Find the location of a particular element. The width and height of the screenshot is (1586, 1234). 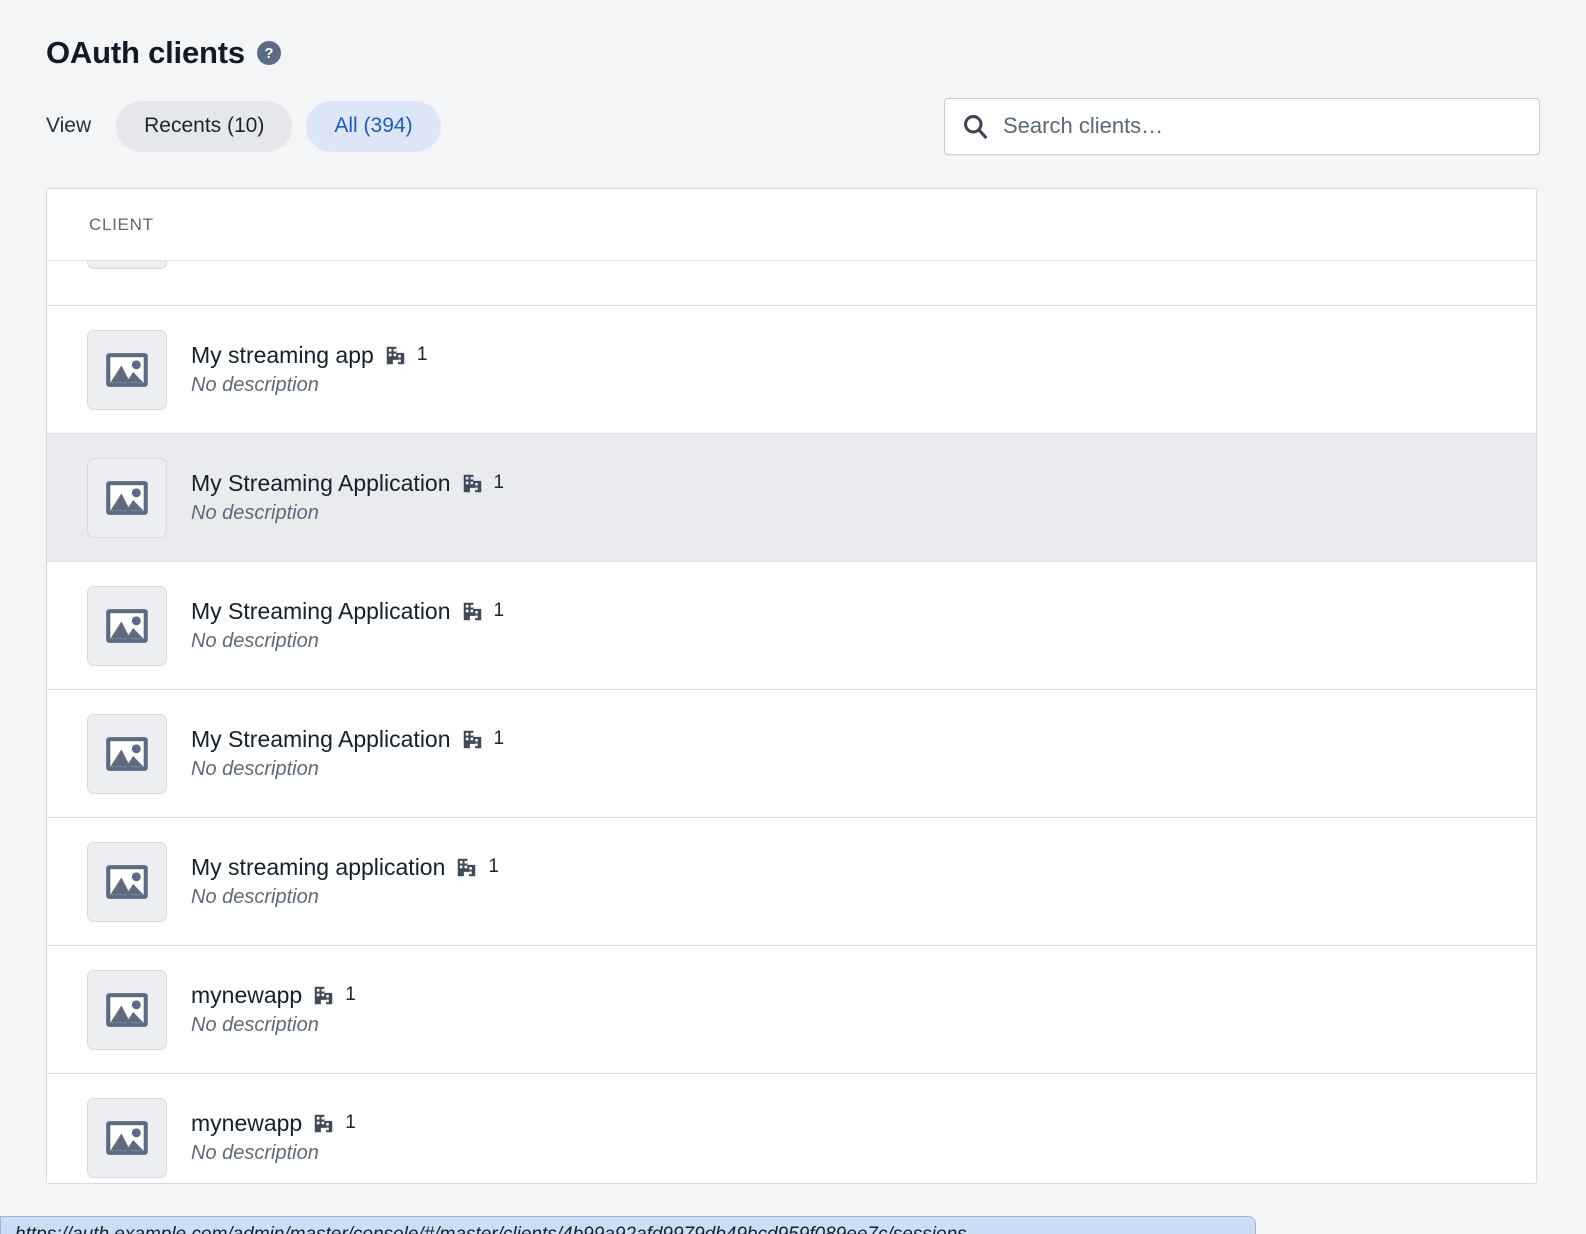

table-row-partial-scrolled is located at coordinates (791, 284).